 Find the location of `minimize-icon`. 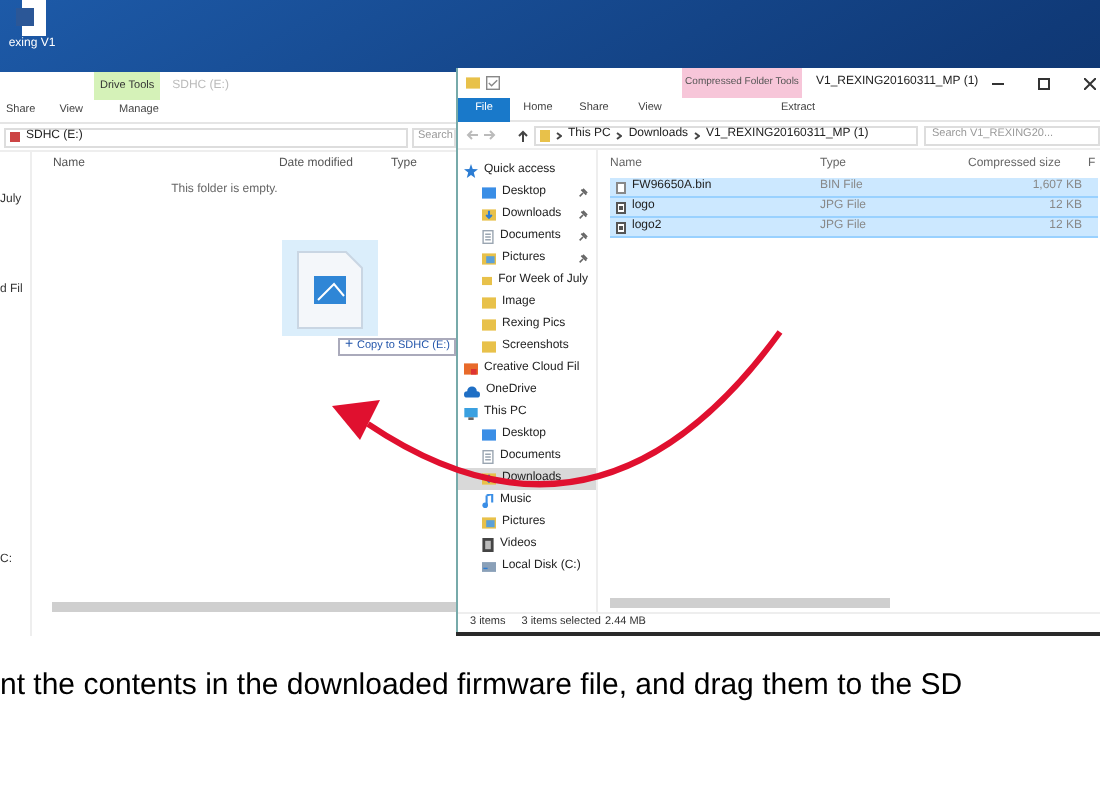

minimize-icon is located at coordinates (998, 83).